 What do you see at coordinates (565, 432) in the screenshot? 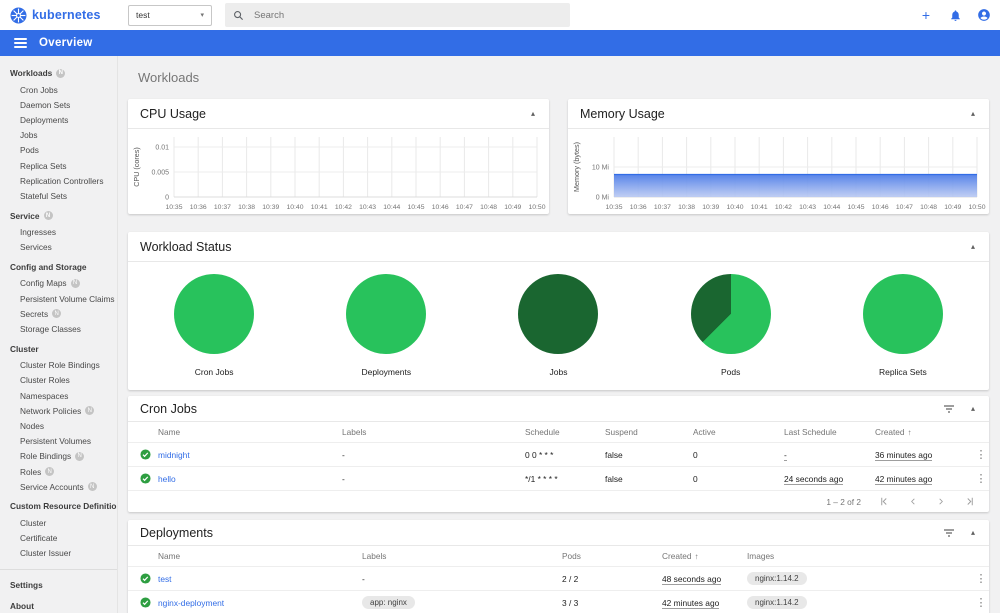
I see `column-header-schedule: Schedule` at bounding box center [565, 432].